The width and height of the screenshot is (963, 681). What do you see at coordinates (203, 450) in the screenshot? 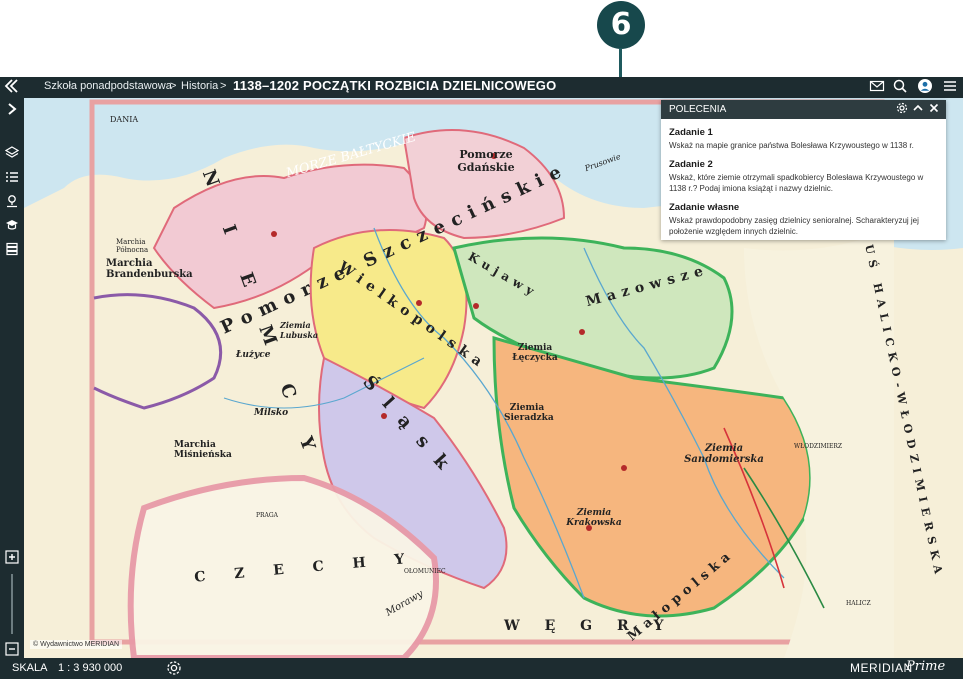
I see `label-marchia-misnienska: Marchia Miśnieńska` at bounding box center [203, 450].